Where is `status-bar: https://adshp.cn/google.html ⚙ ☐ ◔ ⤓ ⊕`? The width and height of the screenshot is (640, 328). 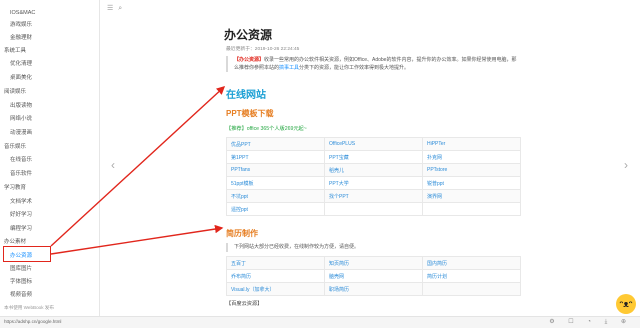
status-bar: https://adshp.cn/google.html ⚙ ☐ ◔ ⤓ ⊕ is located at coordinates (320, 322).